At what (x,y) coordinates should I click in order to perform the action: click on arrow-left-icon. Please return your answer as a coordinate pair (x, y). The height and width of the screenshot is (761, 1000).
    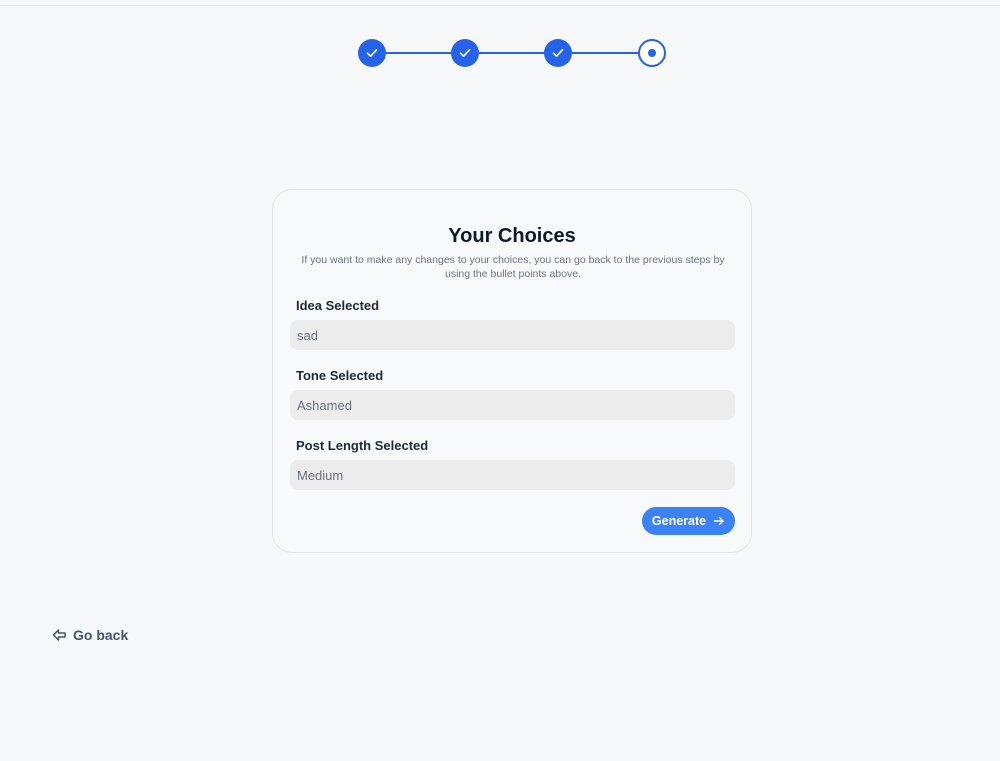
    Looking at the image, I should click on (59, 635).